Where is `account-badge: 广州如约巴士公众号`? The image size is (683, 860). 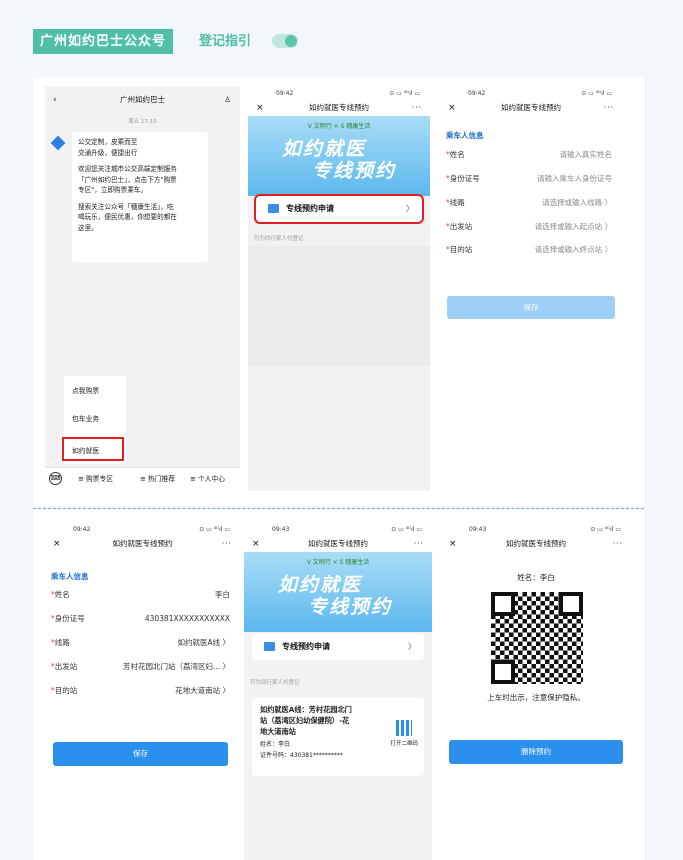 account-badge: 广州如约巴士公众号 is located at coordinates (103, 41).